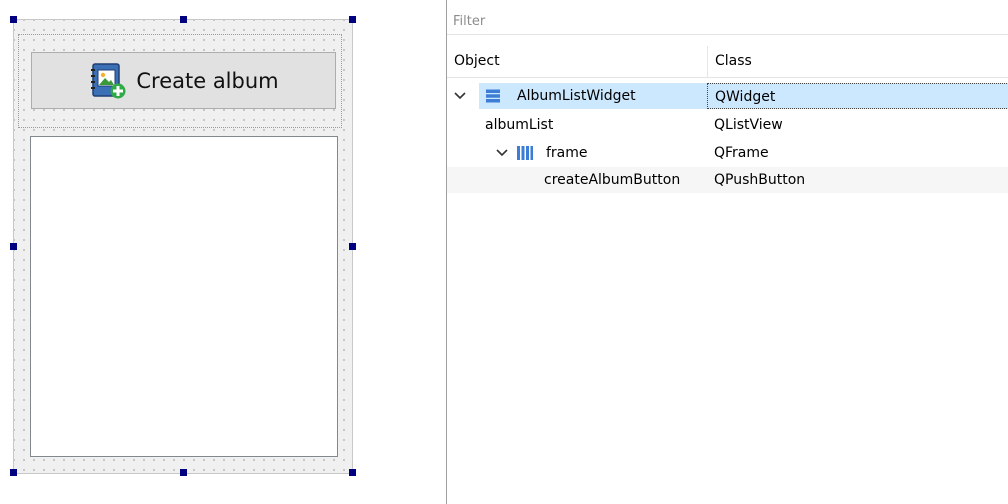 Image resolution: width=1008 pixels, height=504 pixels. I want to click on object-name: AlbumListWidget, so click(576, 96).